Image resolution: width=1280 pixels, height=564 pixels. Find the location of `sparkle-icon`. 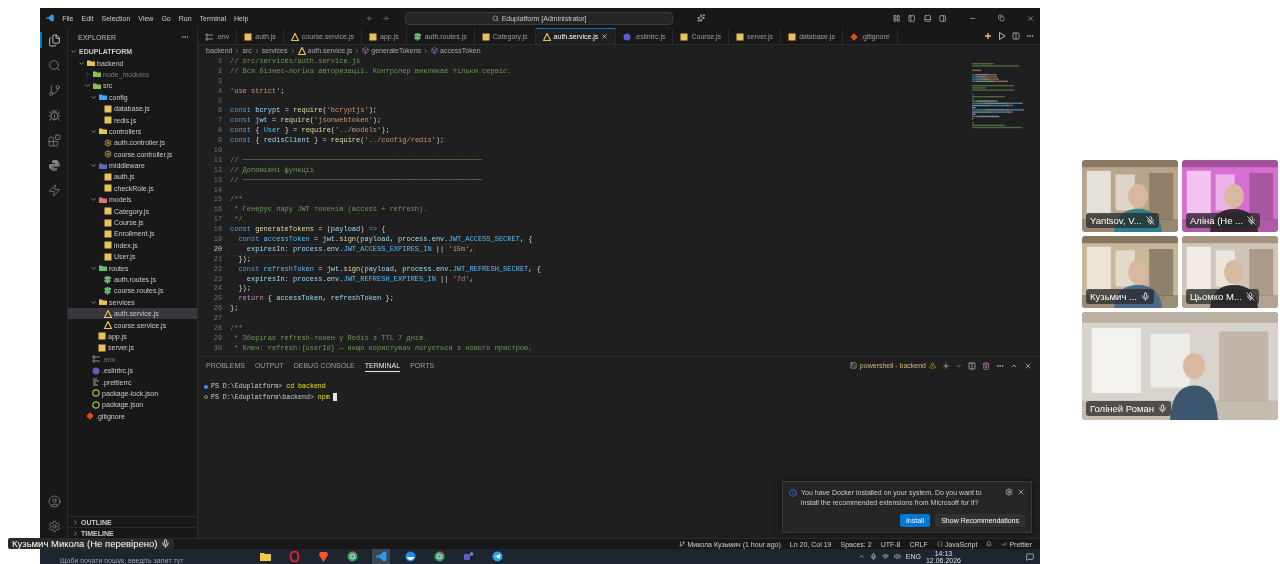

sparkle-icon is located at coordinates (701, 18).